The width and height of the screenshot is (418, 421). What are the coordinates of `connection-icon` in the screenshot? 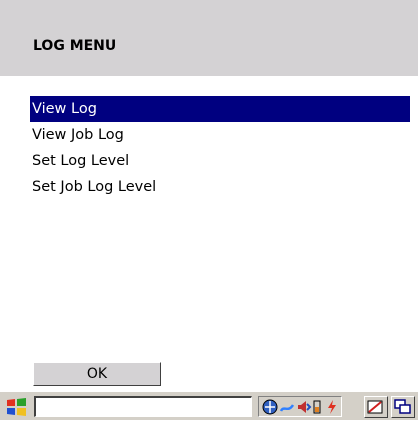 It's located at (287, 407).